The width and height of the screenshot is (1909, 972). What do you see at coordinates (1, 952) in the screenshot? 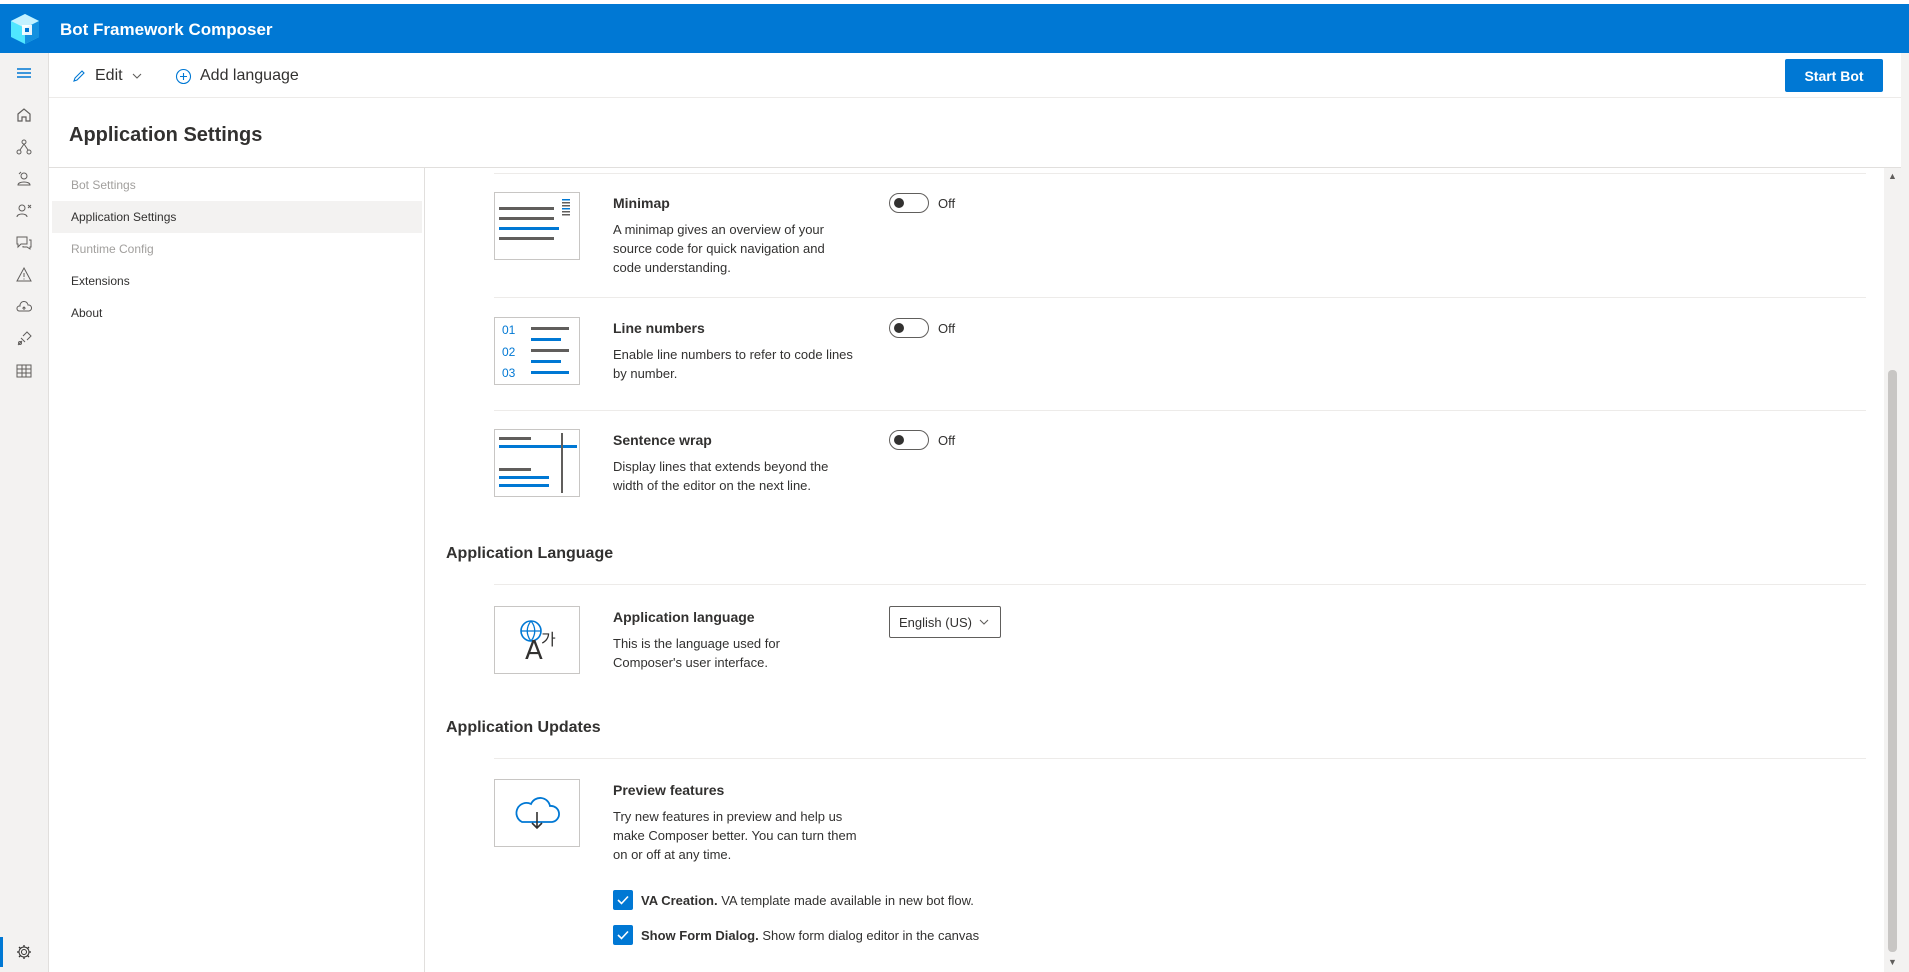
I see `active-nav-indicator` at bounding box center [1, 952].